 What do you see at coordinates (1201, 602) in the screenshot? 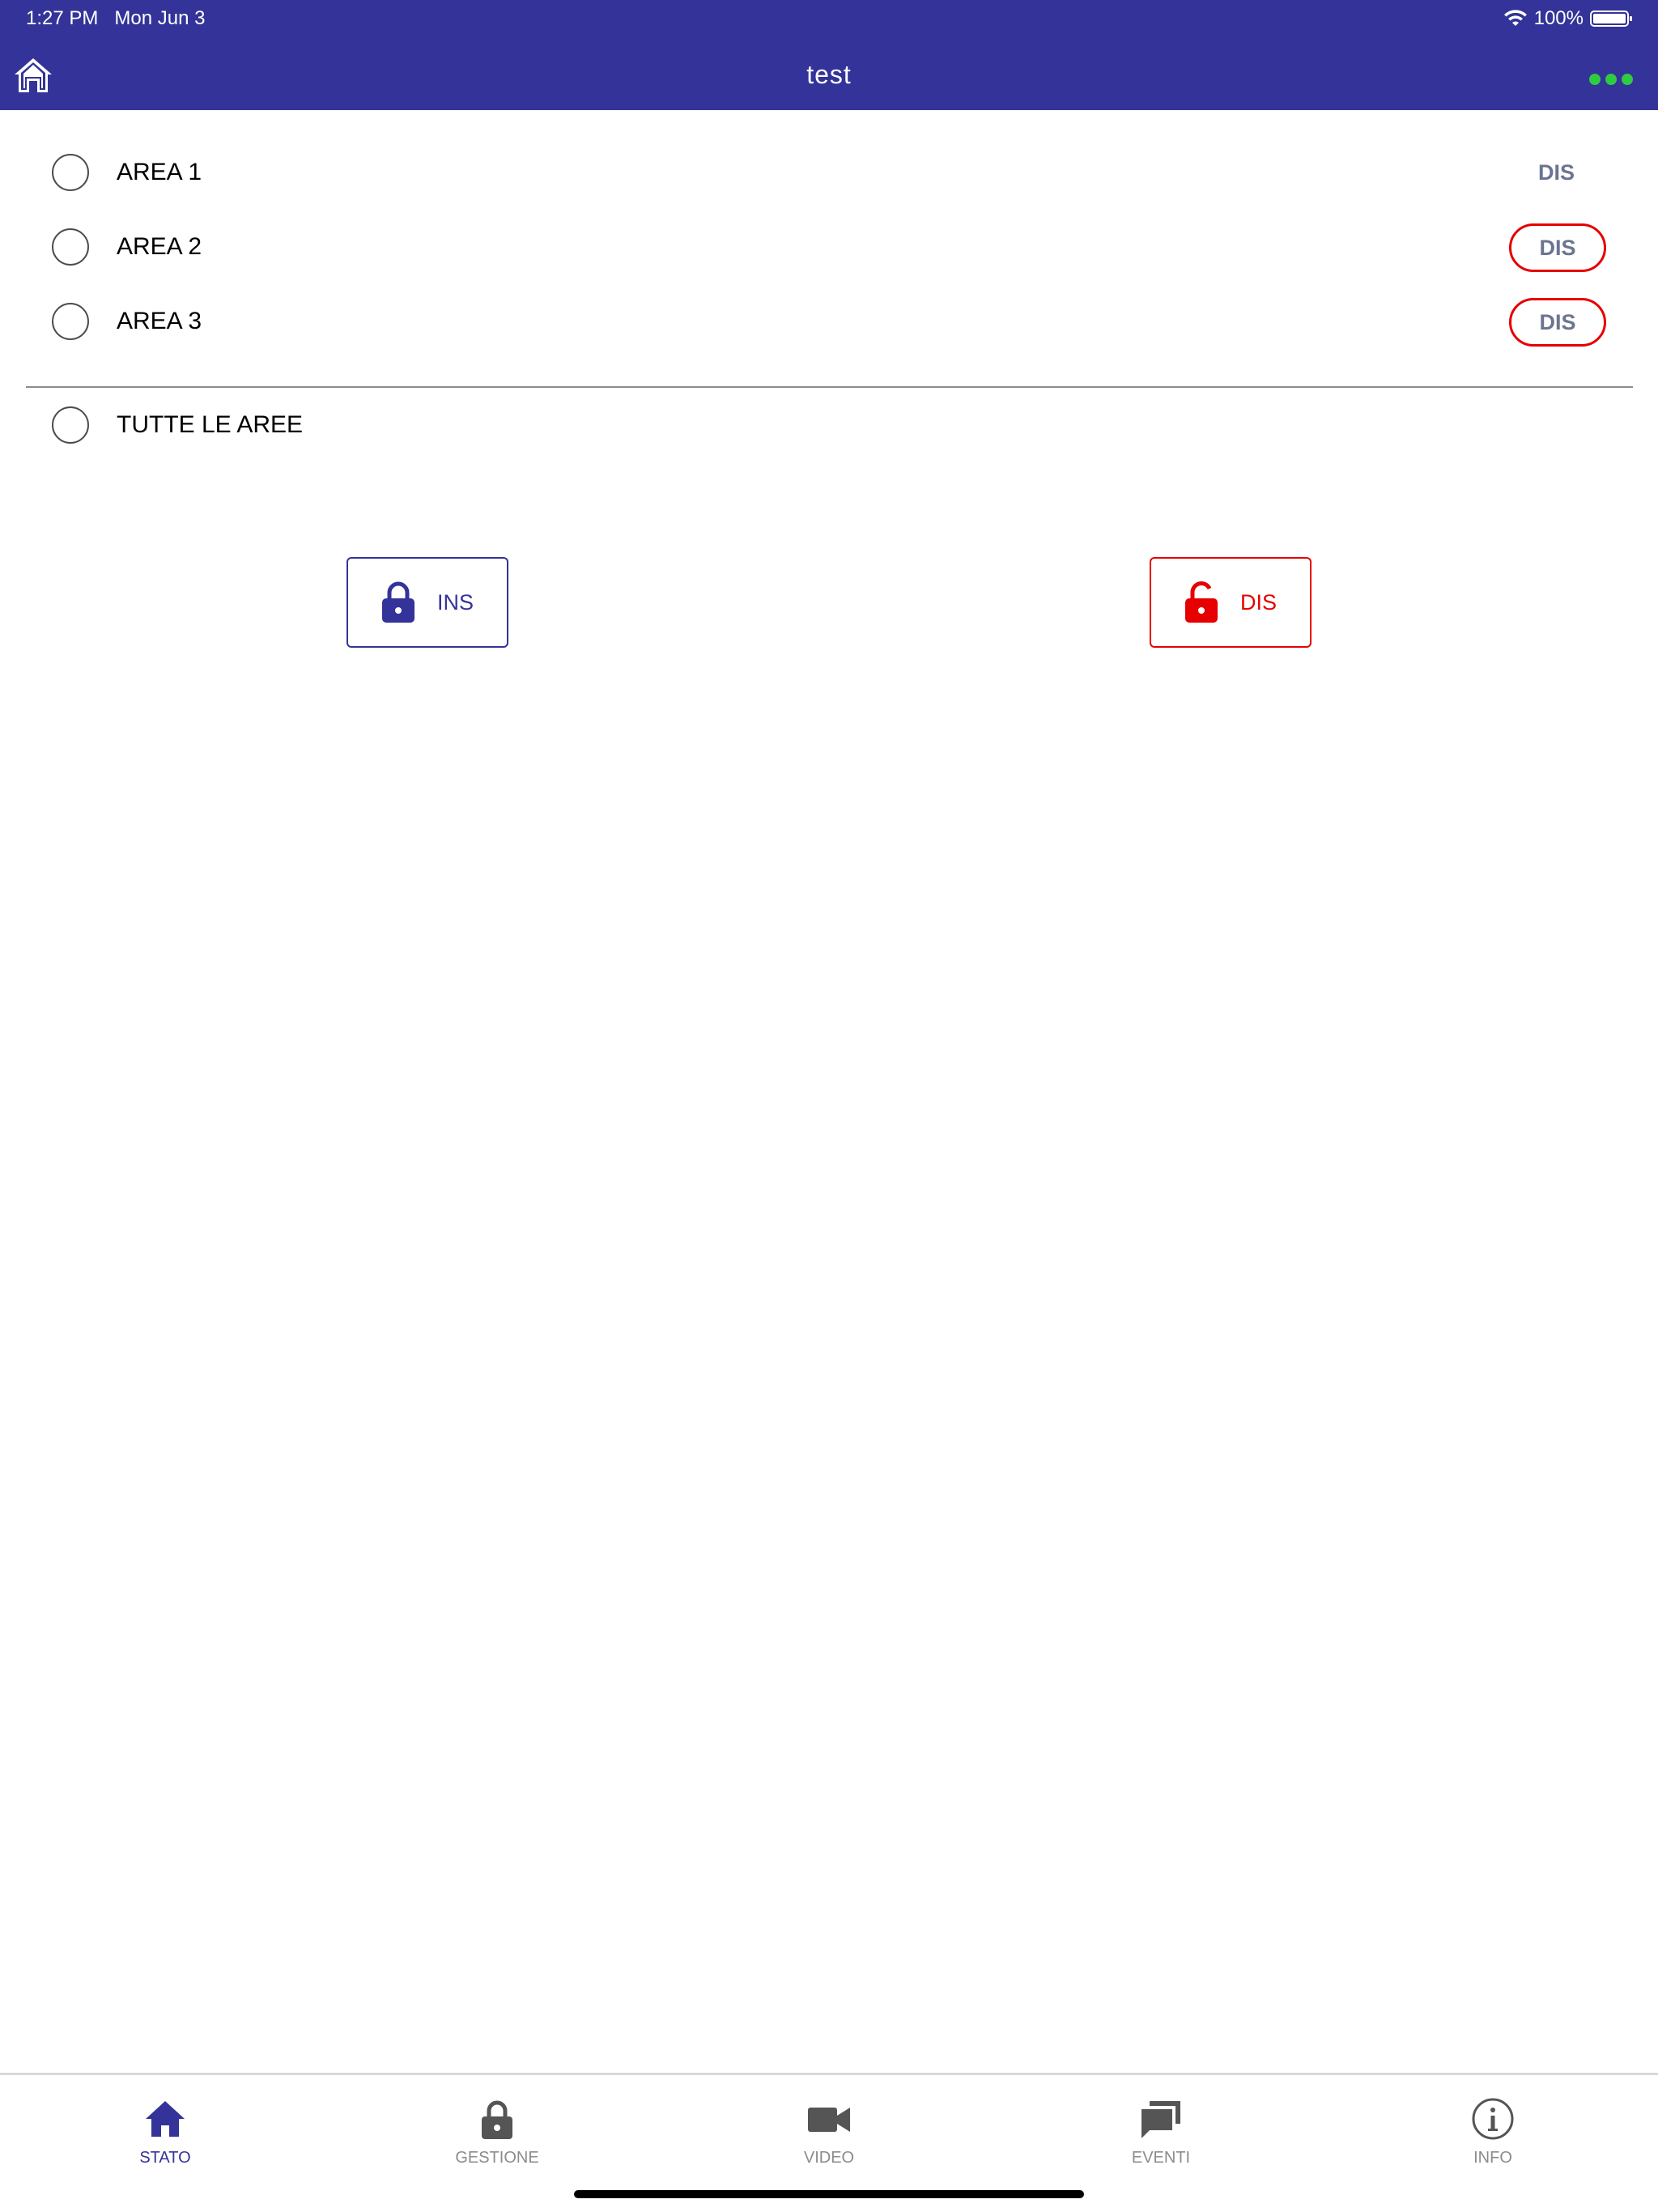
I see `lock-open-icon` at bounding box center [1201, 602].